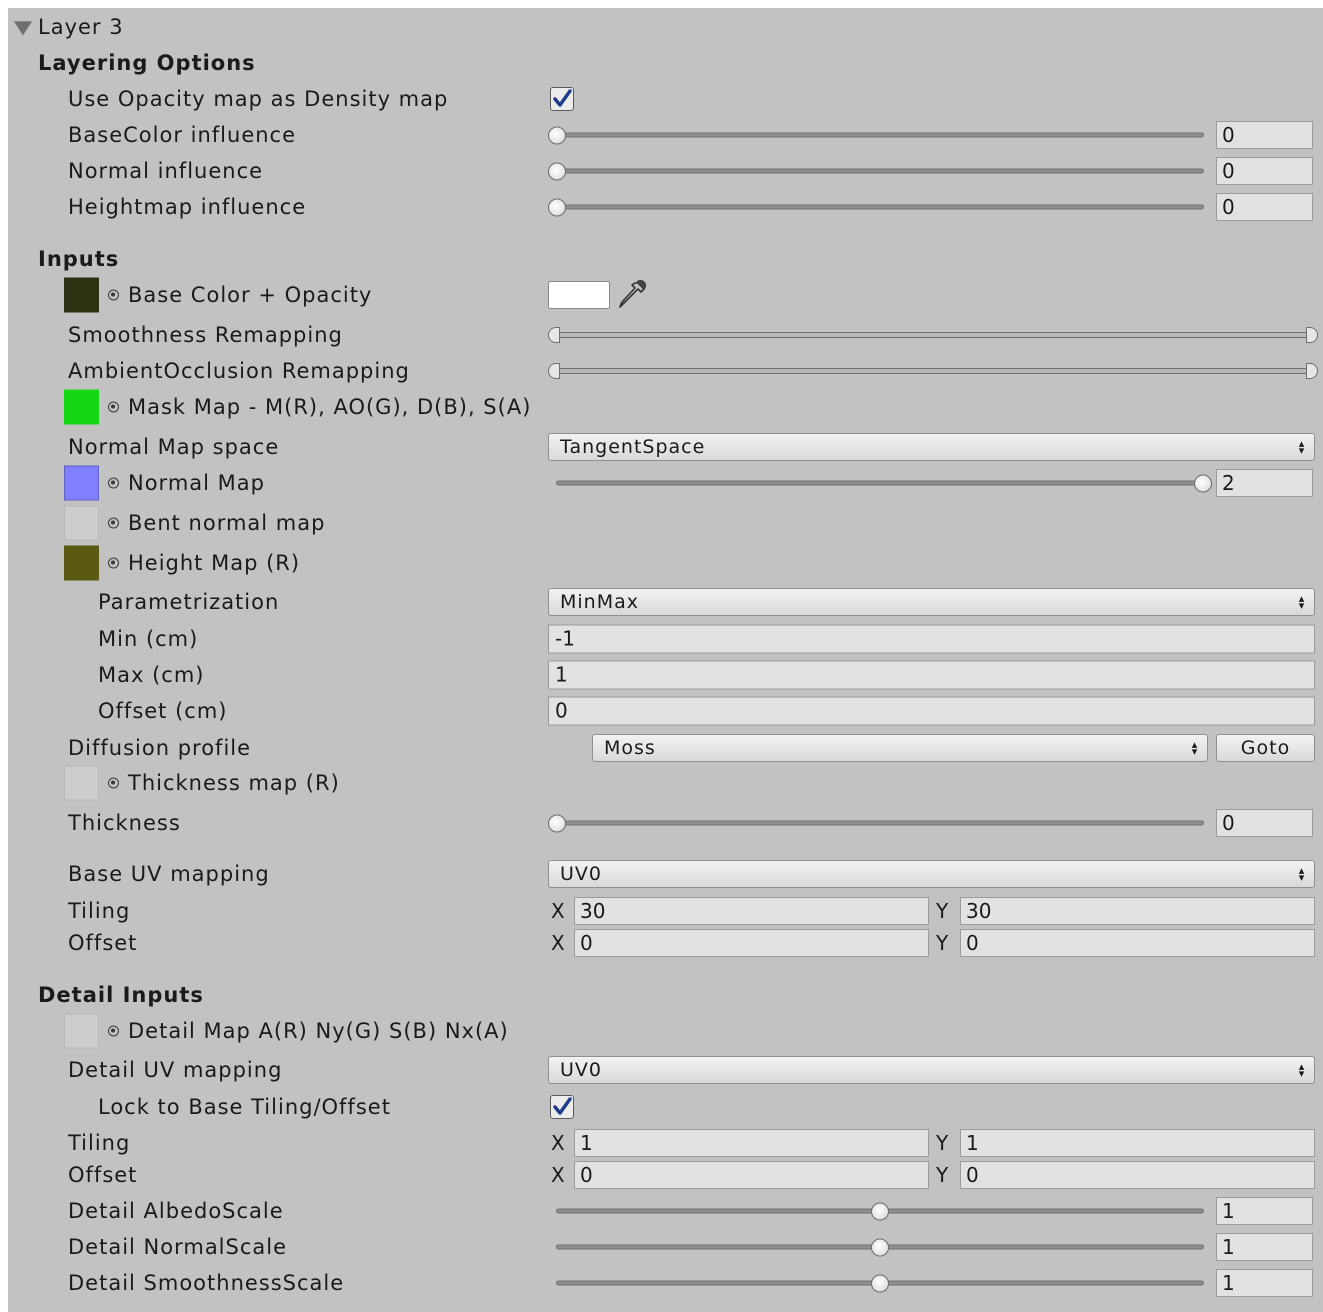 The height and width of the screenshot is (1312, 1323). Describe the element at coordinates (81, 523) in the screenshot. I see `bent-normal-texture-slot` at that location.